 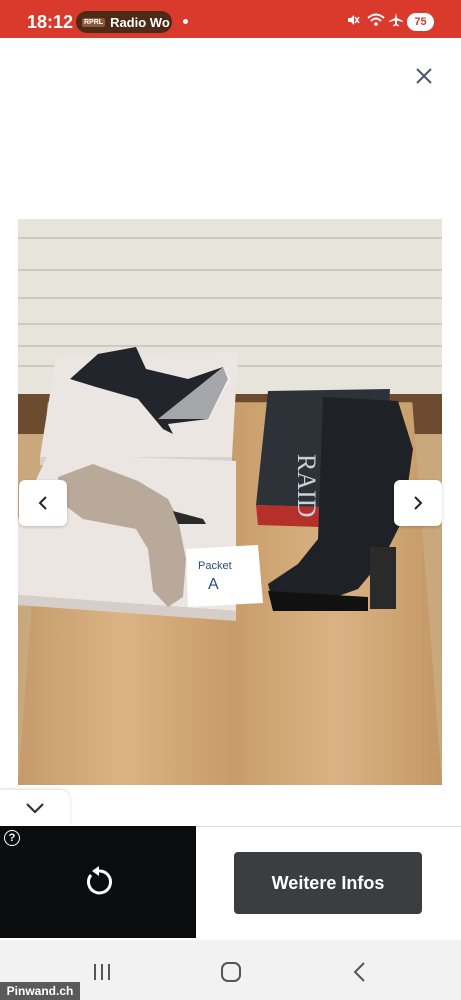 I want to click on chevron-right-icon, so click(x=418, y=503).